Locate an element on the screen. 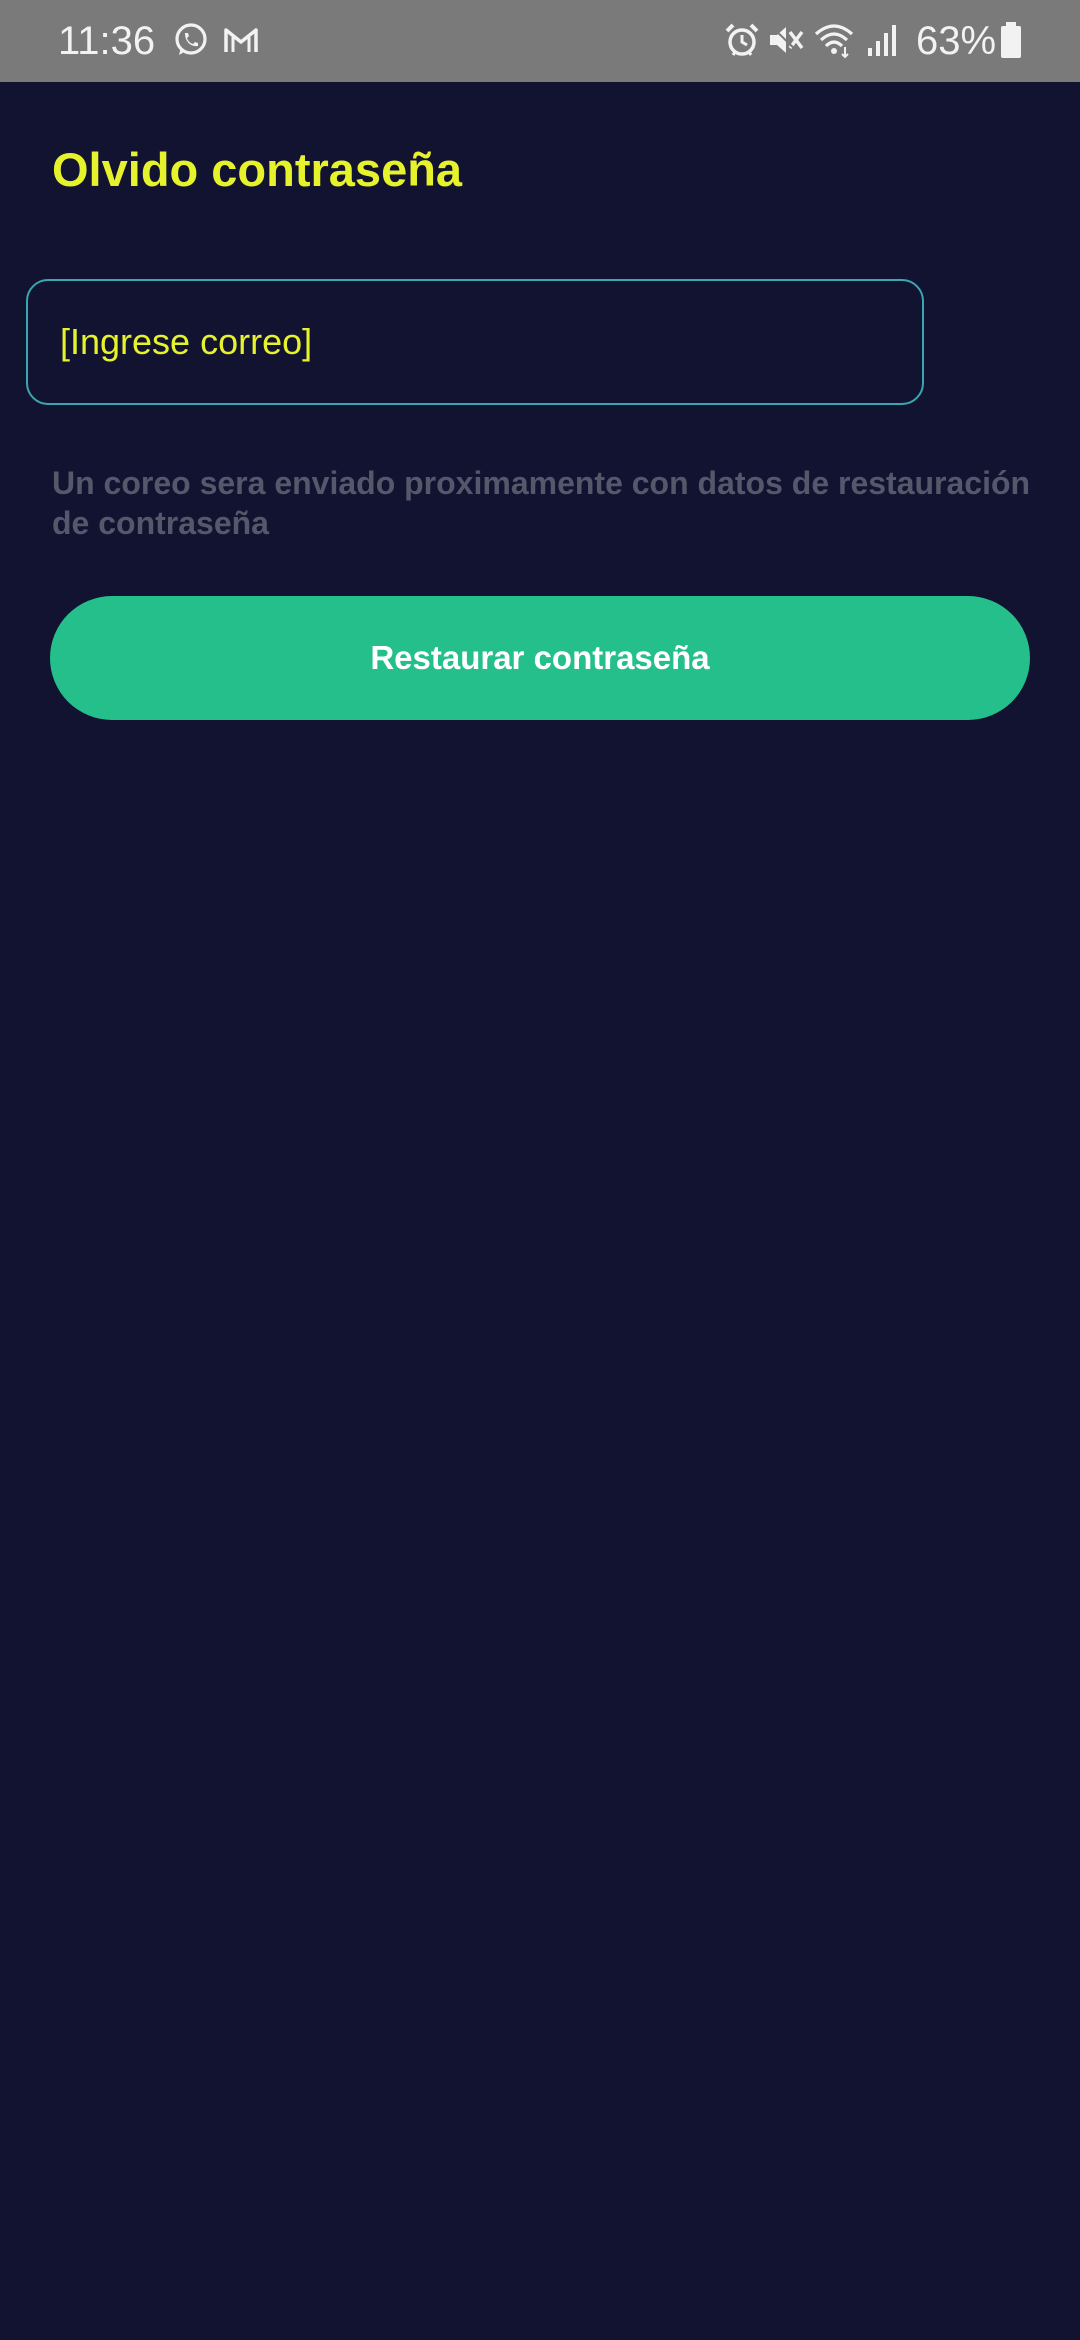 This screenshot has height=2340, width=1080. battery-percentage: 63% is located at coordinates (956, 41).